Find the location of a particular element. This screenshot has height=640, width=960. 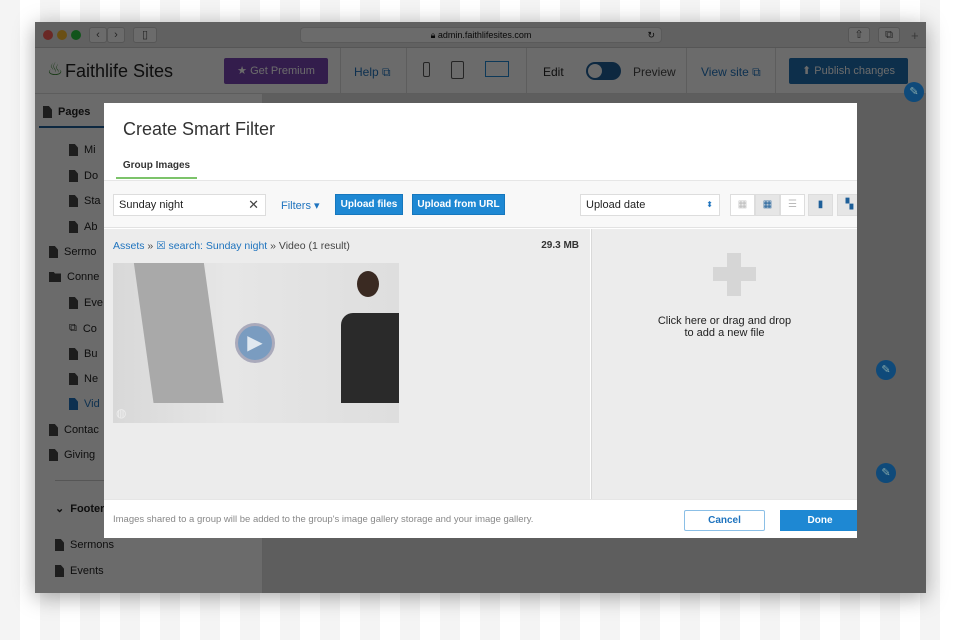

sidebar-item: Contac is located at coordinates (74, 430).